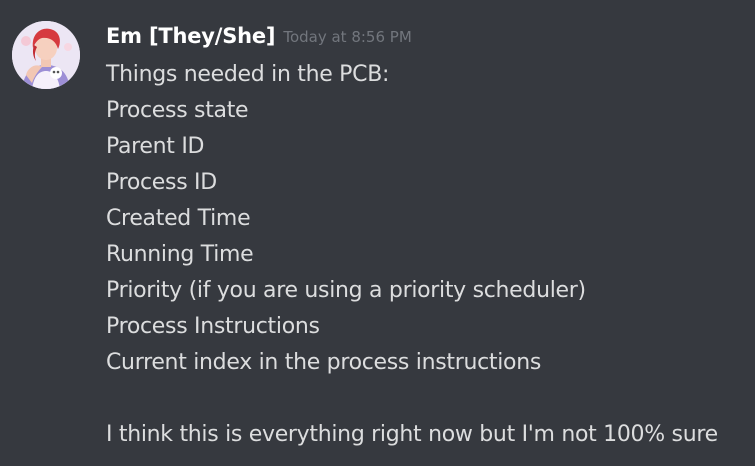  Describe the element at coordinates (155, 146) in the screenshot. I see `message-line: Parent ID` at that location.